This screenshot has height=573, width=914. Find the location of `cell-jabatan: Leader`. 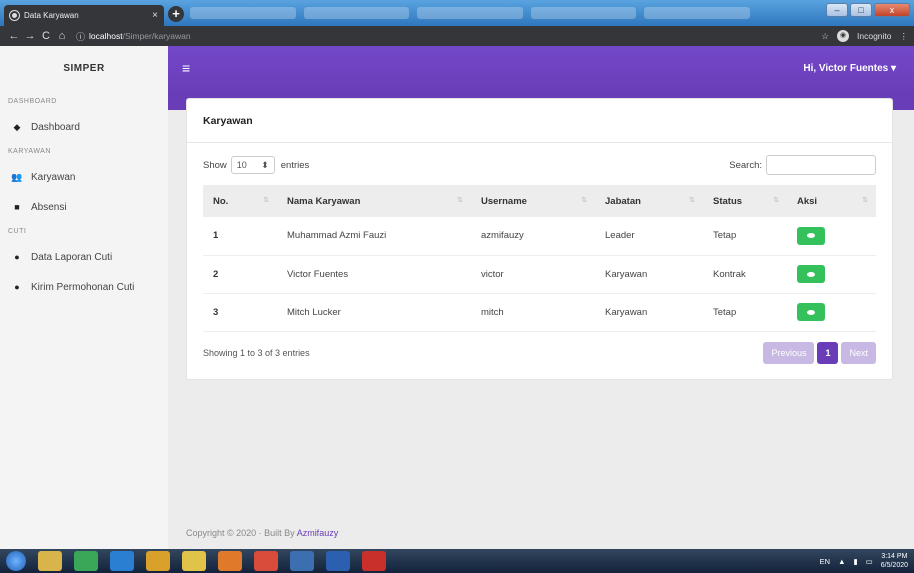

cell-jabatan: Leader is located at coordinates (649, 236).